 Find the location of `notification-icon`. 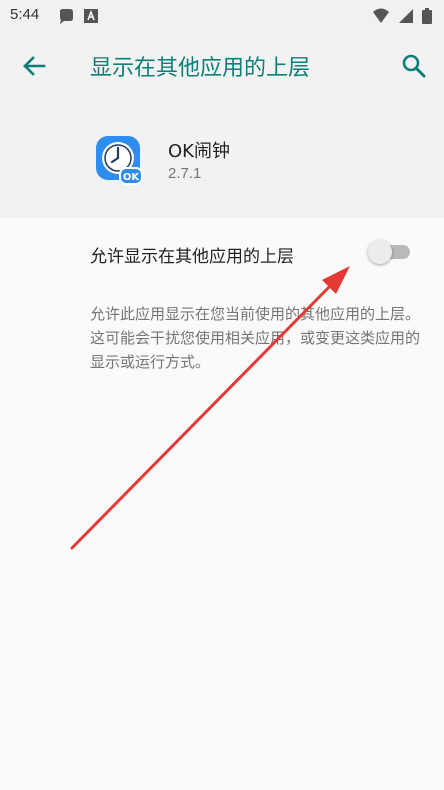

notification-icon is located at coordinates (66, 18).